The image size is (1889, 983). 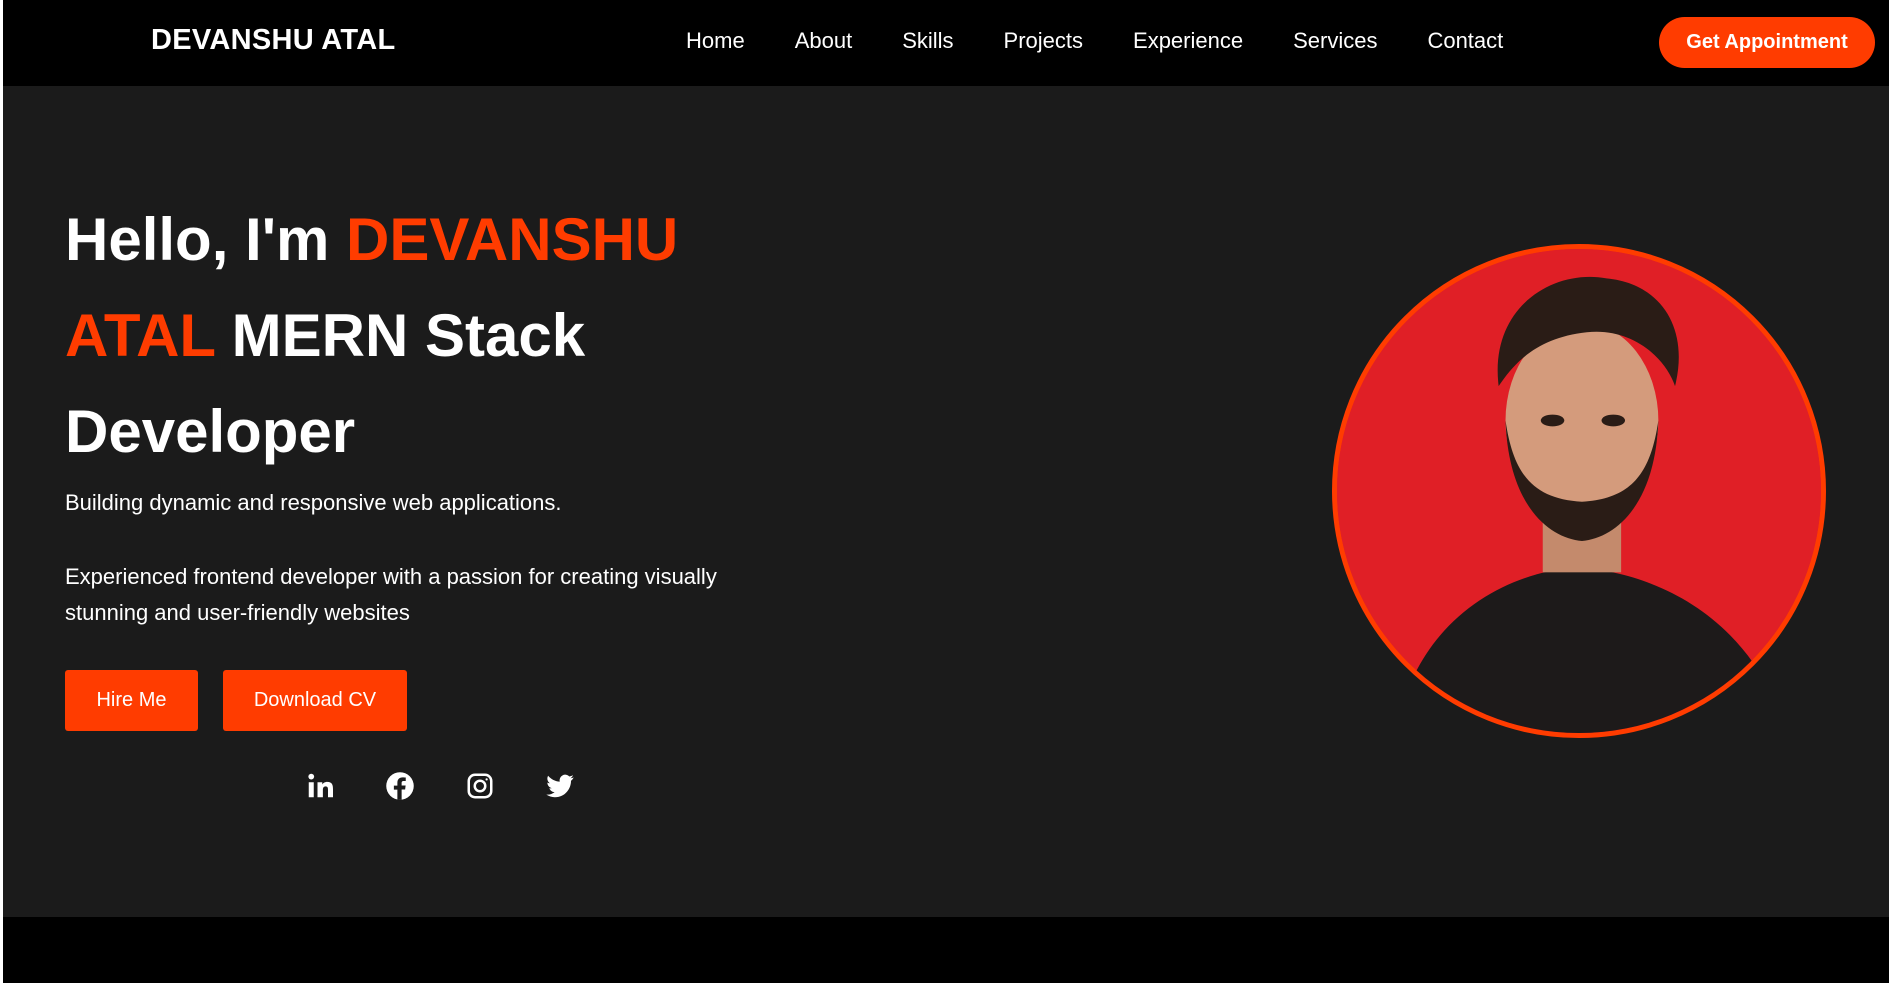 What do you see at coordinates (440, 786) in the screenshot?
I see `social-links` at bounding box center [440, 786].